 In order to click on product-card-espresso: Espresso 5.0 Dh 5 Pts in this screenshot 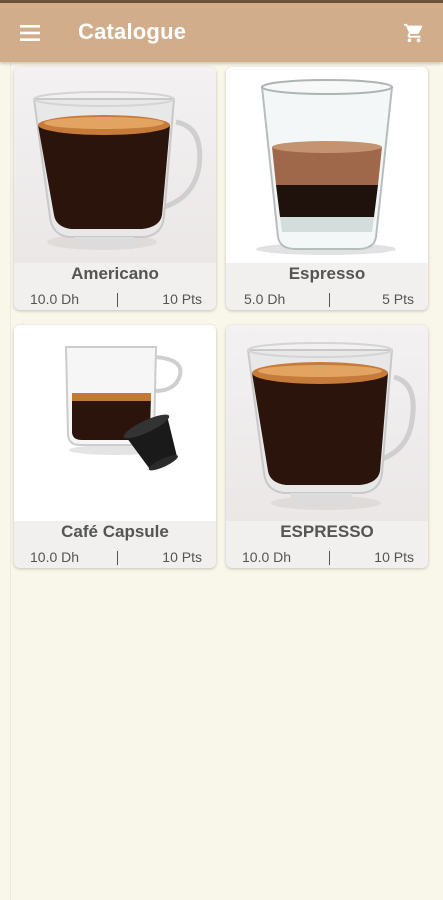, I will do `click(327, 188)`.